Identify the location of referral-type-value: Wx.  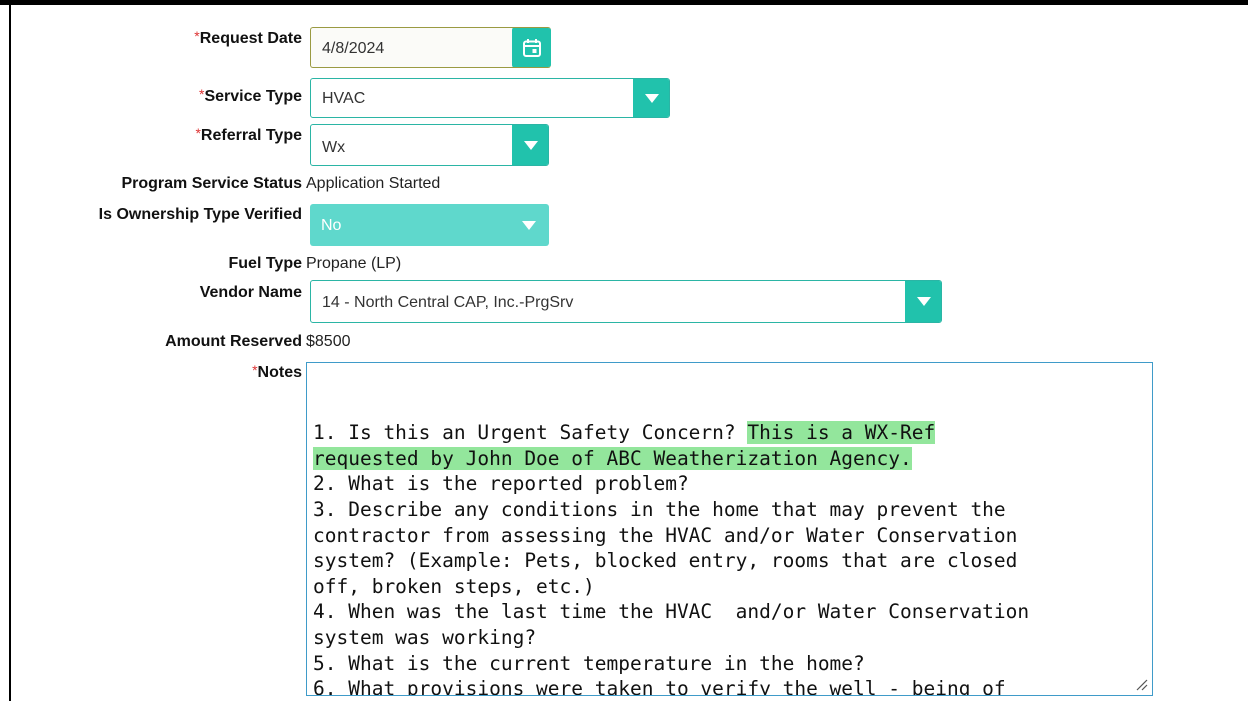
(334, 147).